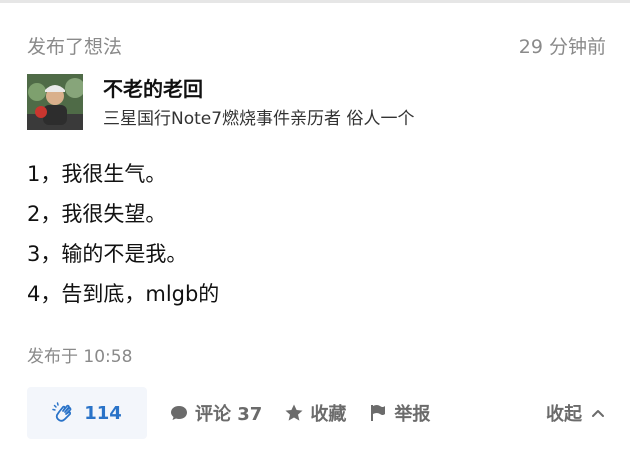 The height and width of the screenshot is (471, 630). What do you see at coordinates (378, 413) in the screenshot?
I see `flag-icon` at bounding box center [378, 413].